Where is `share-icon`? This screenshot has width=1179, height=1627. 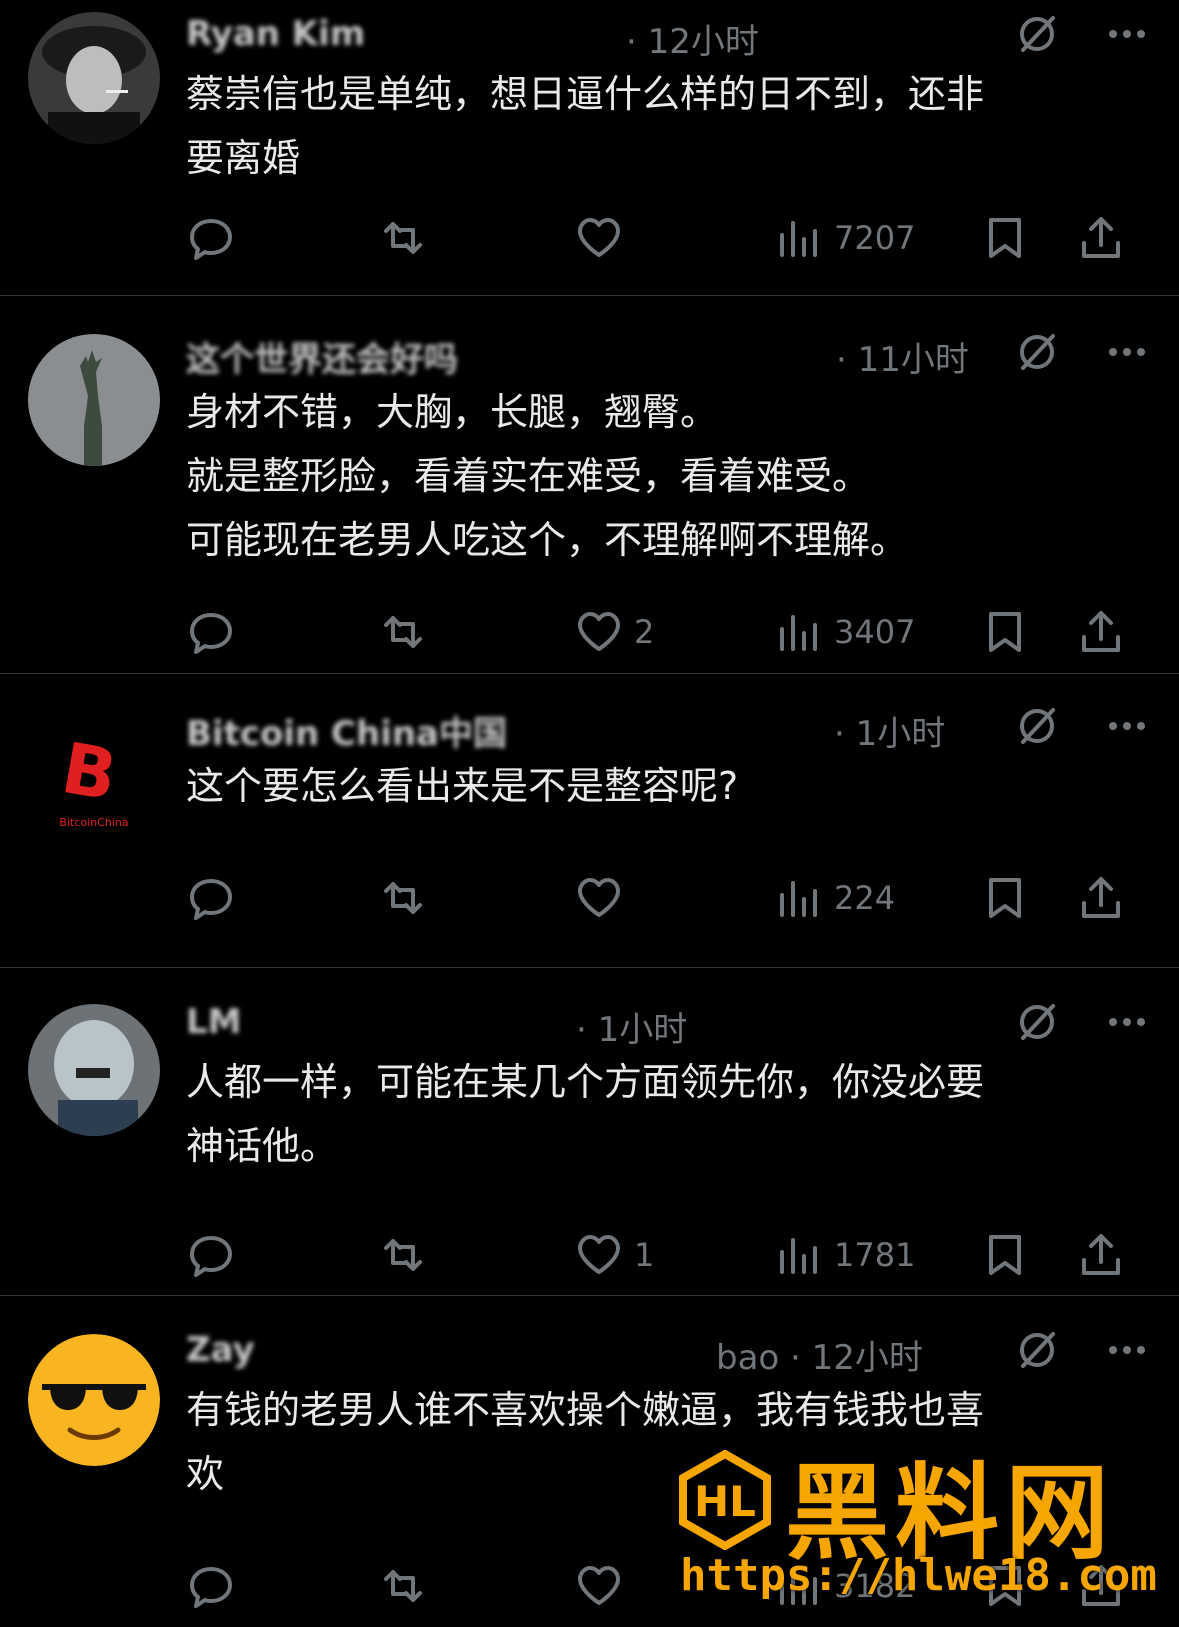 share-icon is located at coordinates (1101, 237).